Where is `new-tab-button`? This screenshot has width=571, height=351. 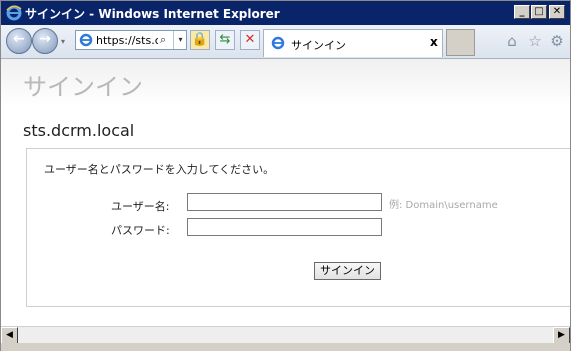 new-tab-button is located at coordinates (460, 42).